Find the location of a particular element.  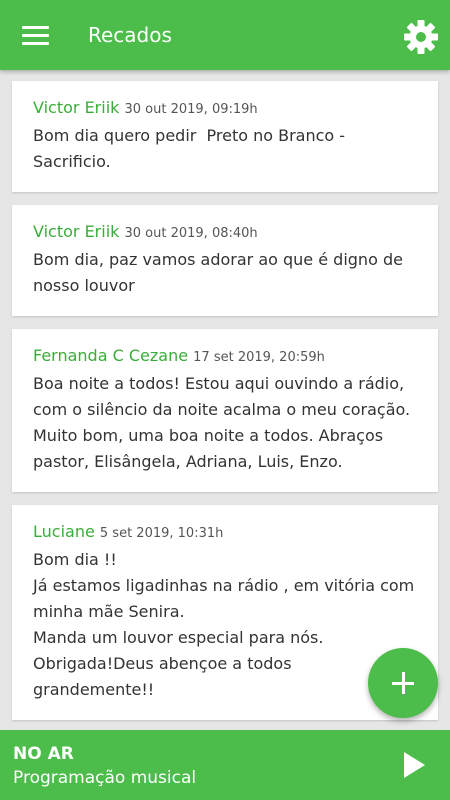

page-title: Recados is located at coordinates (130, 35).